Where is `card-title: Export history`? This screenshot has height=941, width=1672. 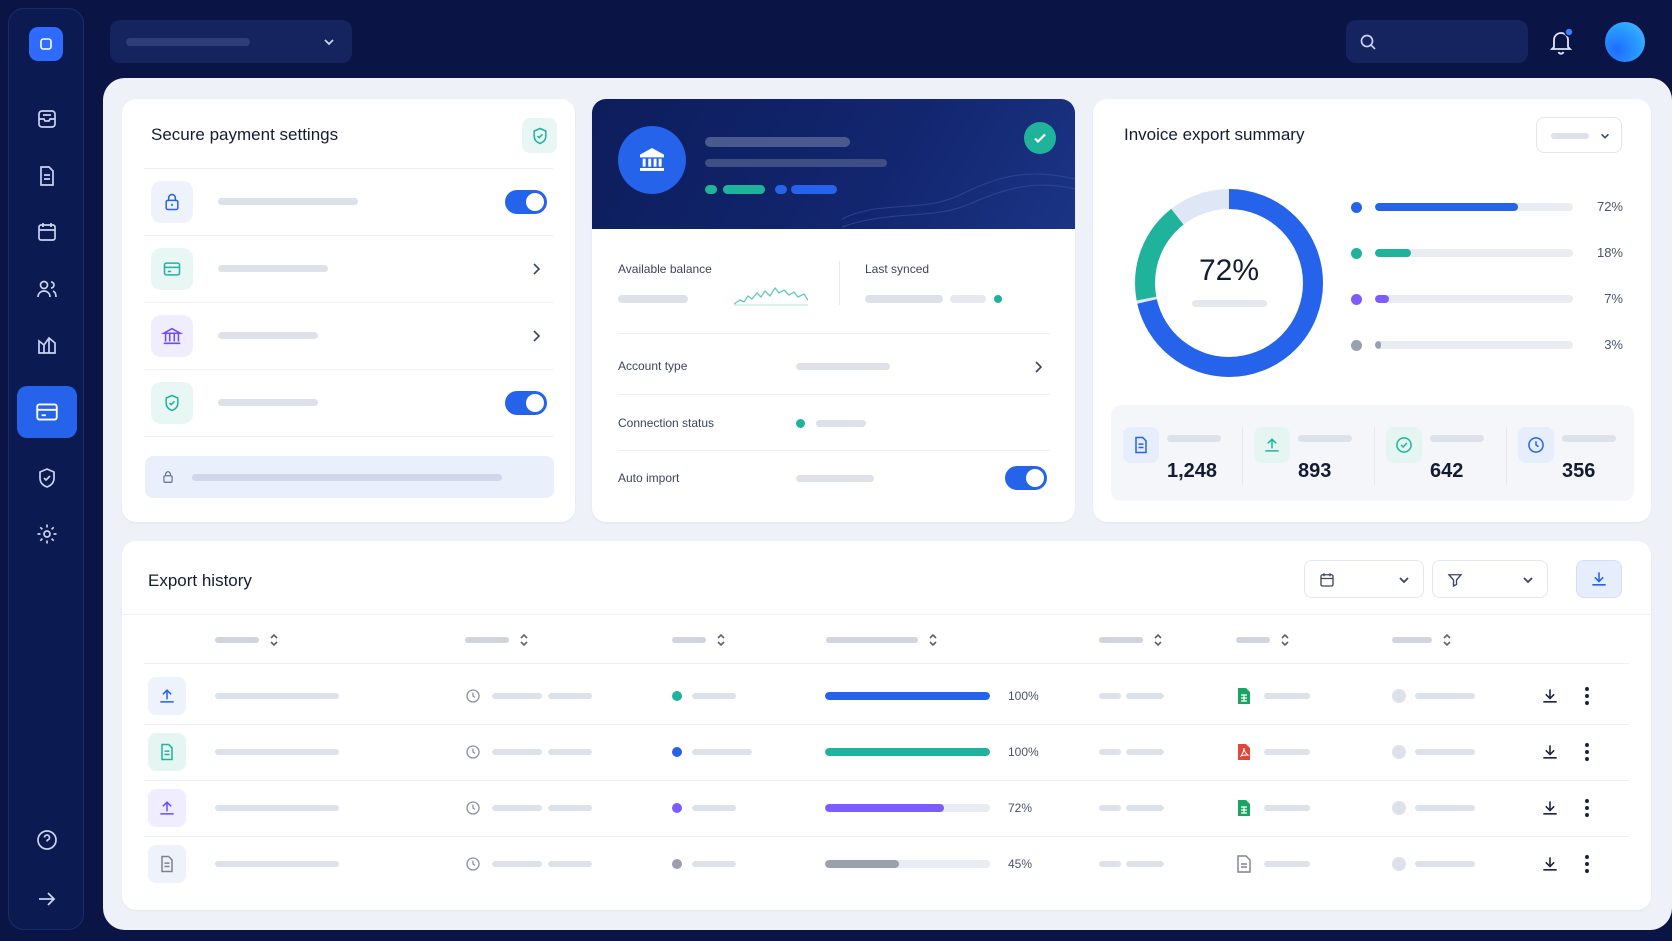
card-title: Export history is located at coordinates (200, 580).